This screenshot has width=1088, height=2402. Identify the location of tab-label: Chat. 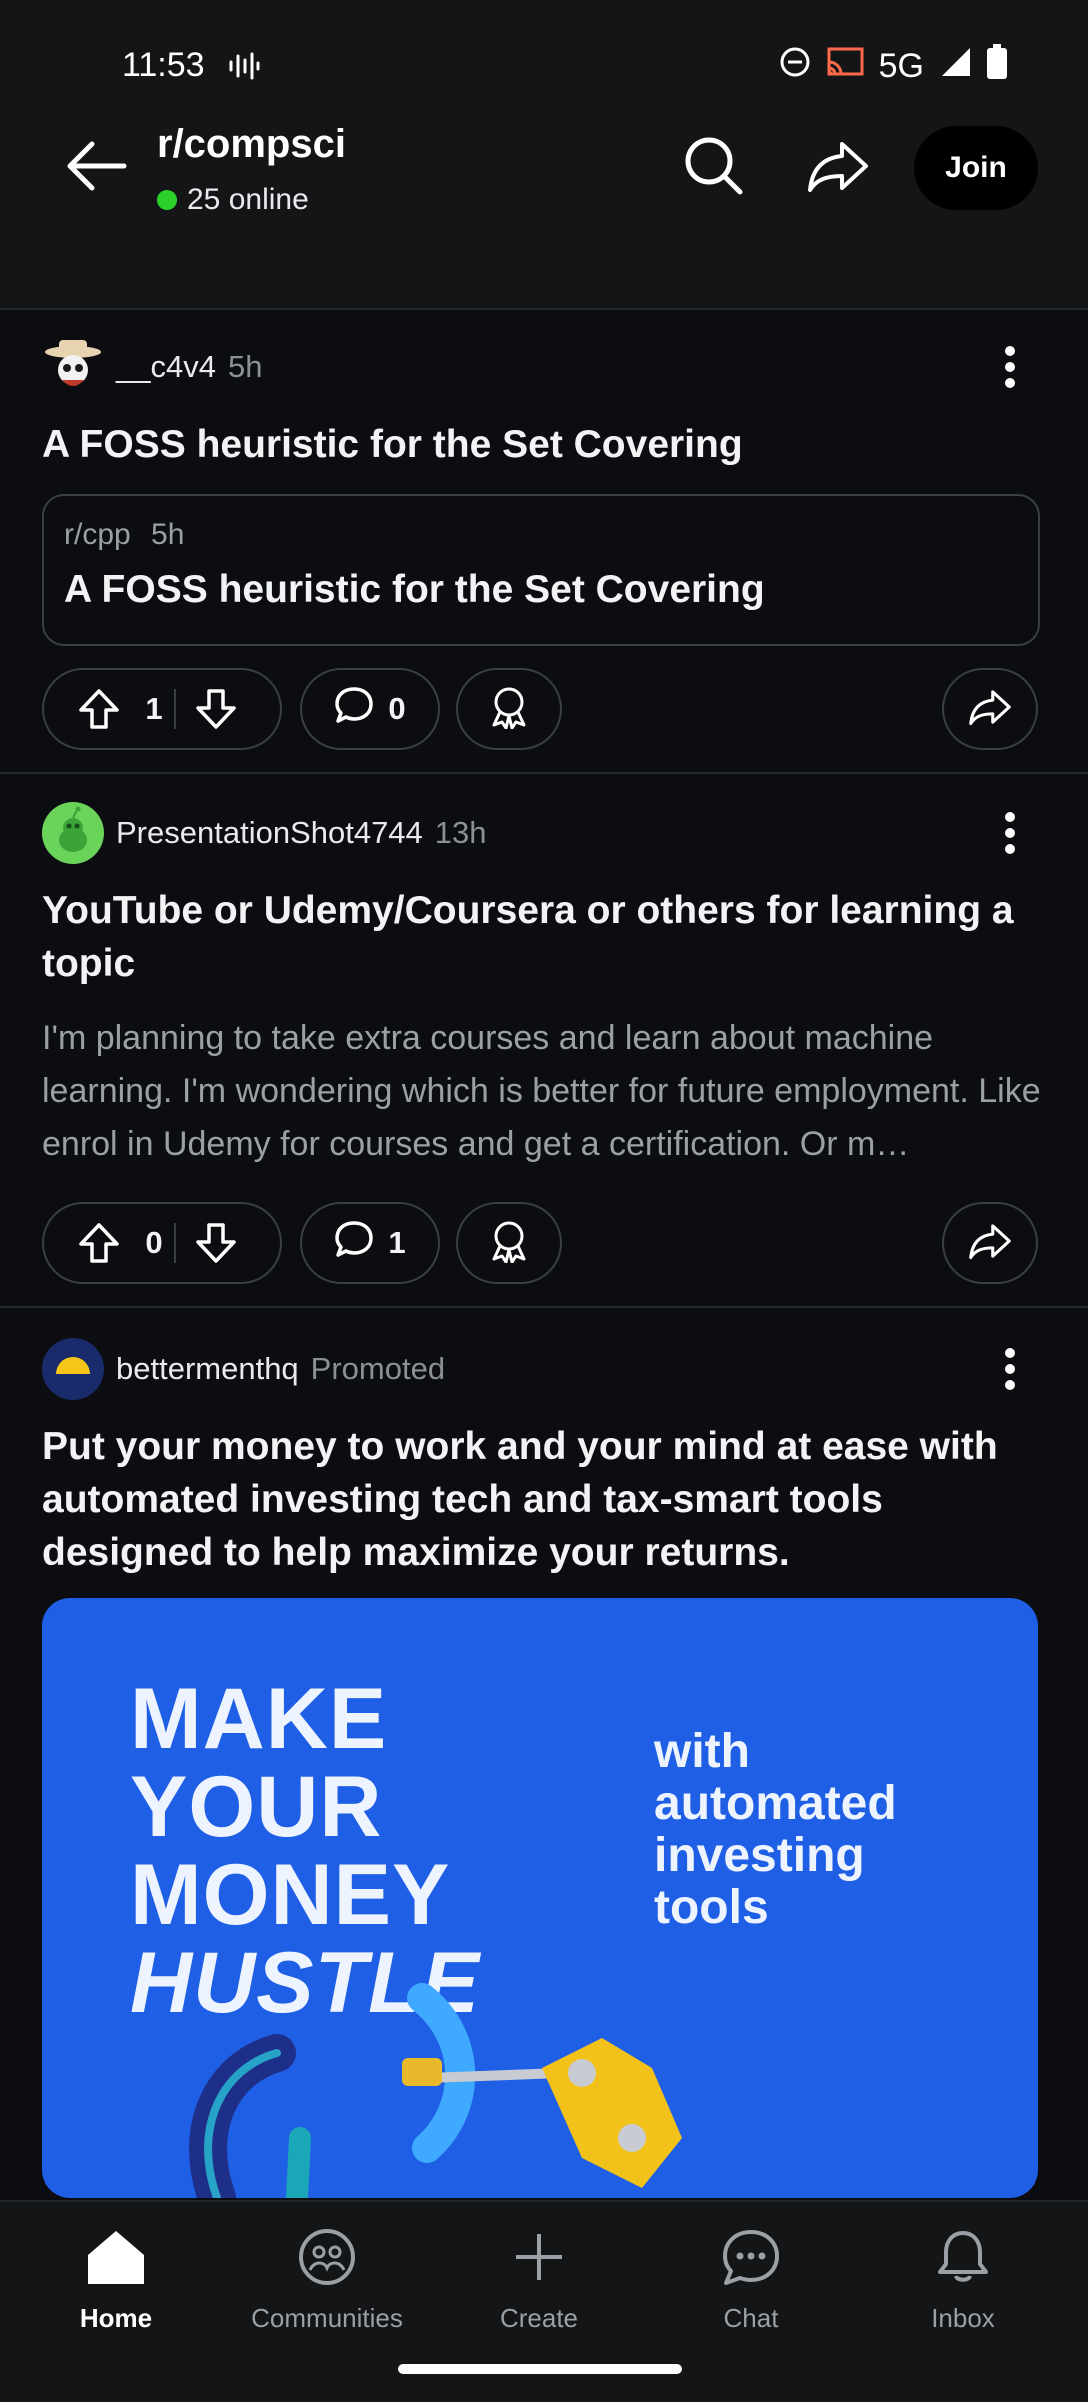
(751, 2318).